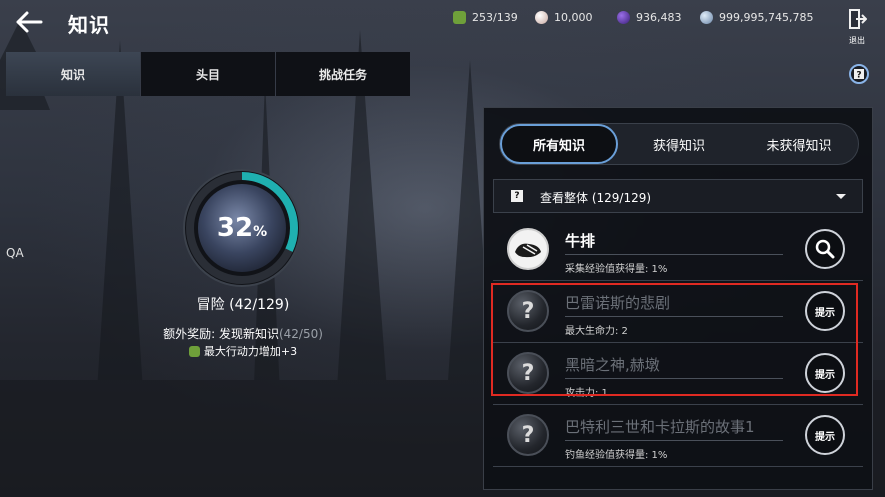  Describe the element at coordinates (243, 305) in the screenshot. I see `category-label: 冒险 (42/129)` at that location.